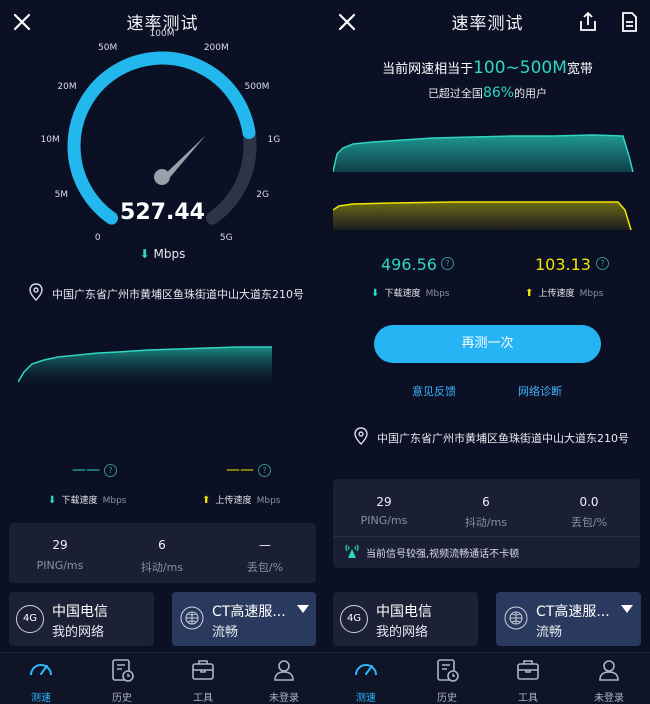 The height and width of the screenshot is (704, 650). Describe the element at coordinates (352, 551) in the screenshot. I see `signal-tower-icon` at that location.